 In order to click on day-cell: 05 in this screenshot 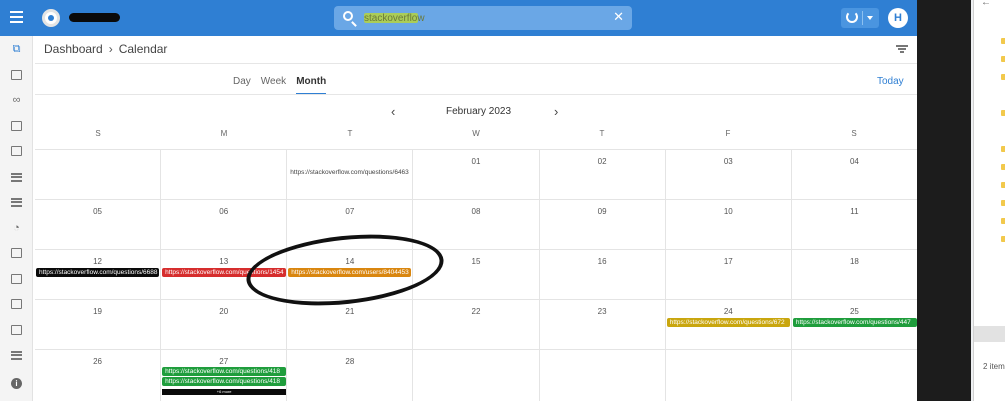, I will do `click(98, 224)`.